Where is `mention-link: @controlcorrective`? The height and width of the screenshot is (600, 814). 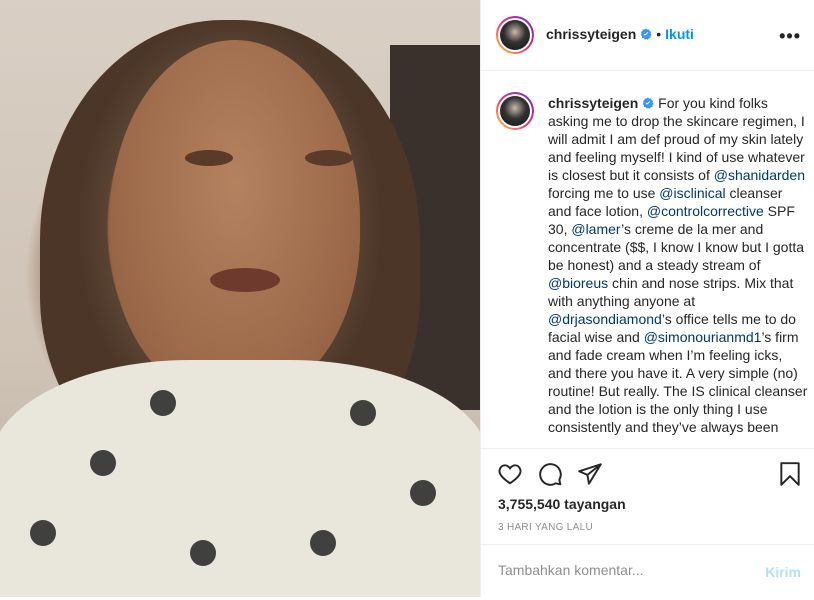 mention-link: @controlcorrective is located at coordinates (705, 211).